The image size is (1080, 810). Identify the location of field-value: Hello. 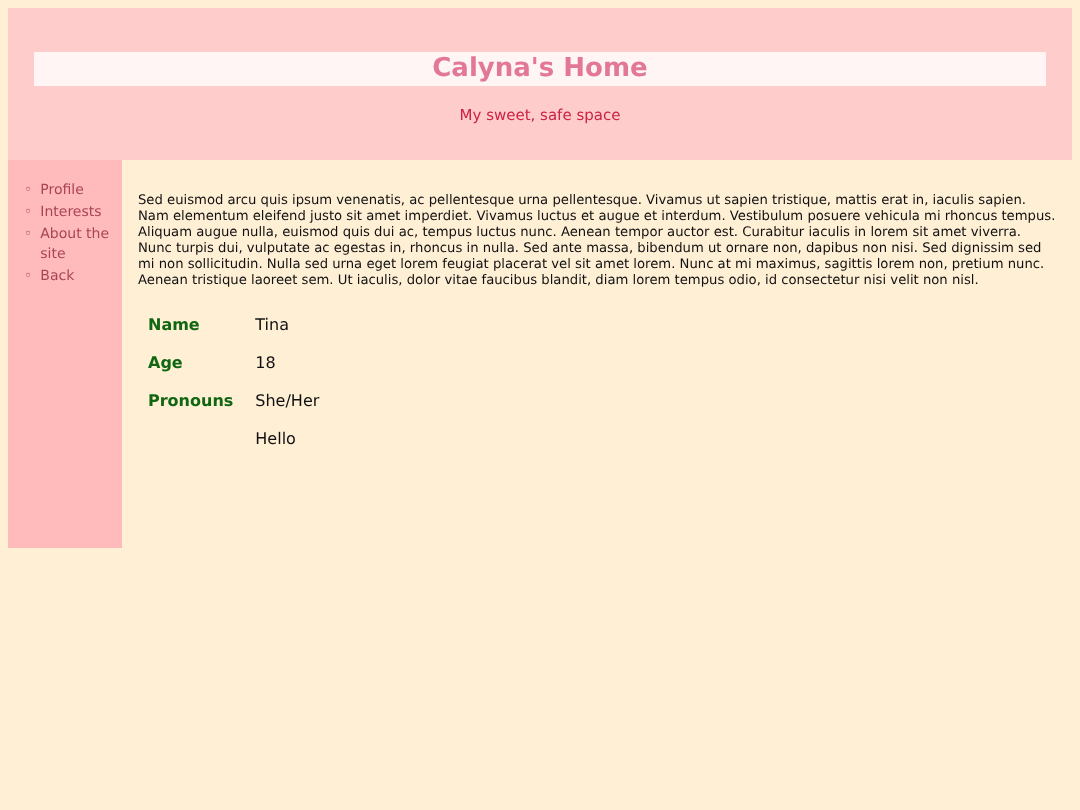
(275, 439).